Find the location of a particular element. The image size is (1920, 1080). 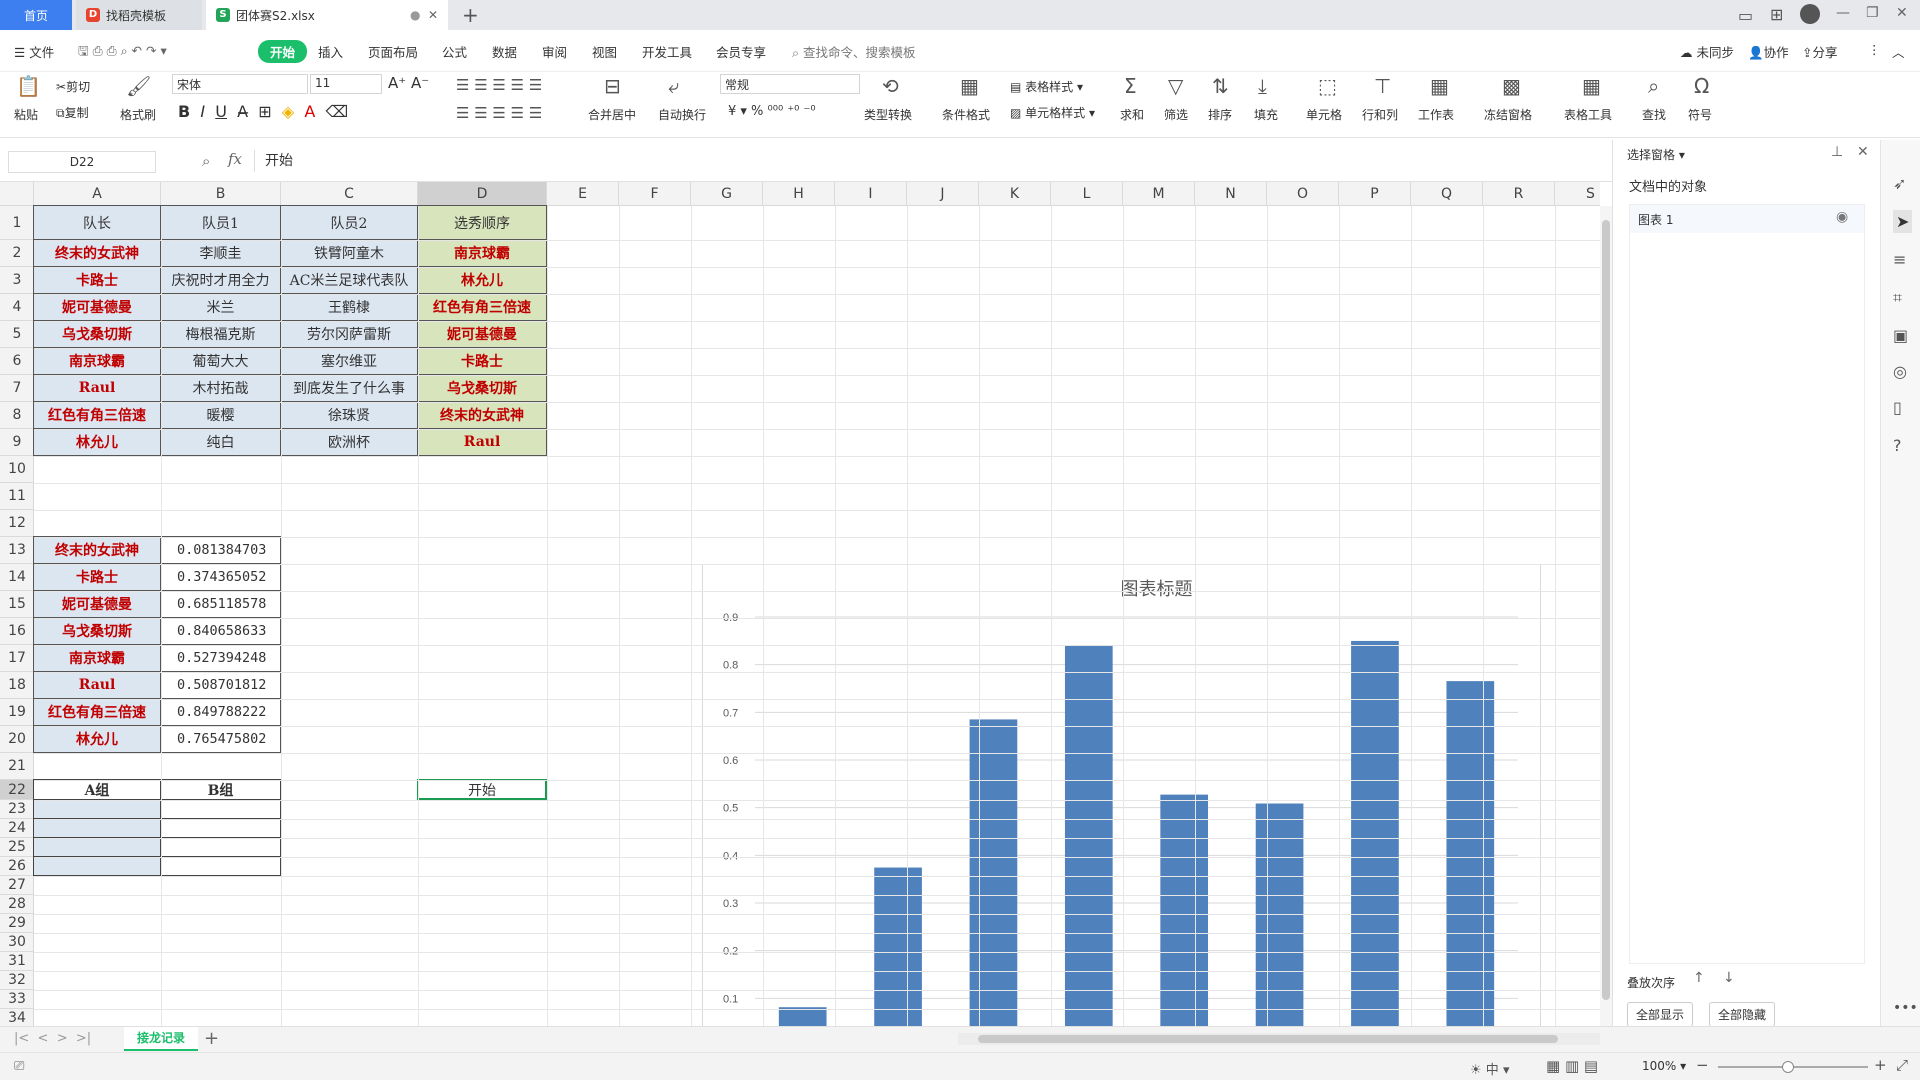

number-buttons: ¥ ▾ % ⁰⁰⁰ ⁺⁰ ⁻⁰ is located at coordinates (772, 111).